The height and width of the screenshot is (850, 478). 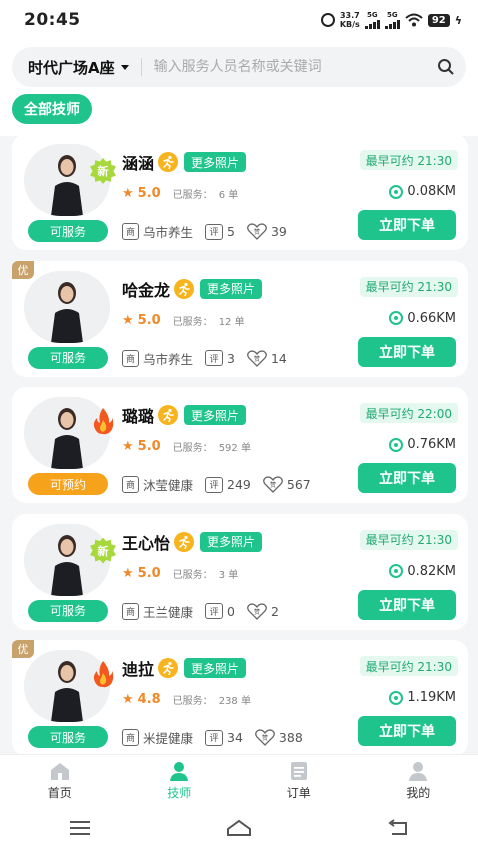 What do you see at coordinates (60, 780) in the screenshot?
I see `tab-home: 首页` at bounding box center [60, 780].